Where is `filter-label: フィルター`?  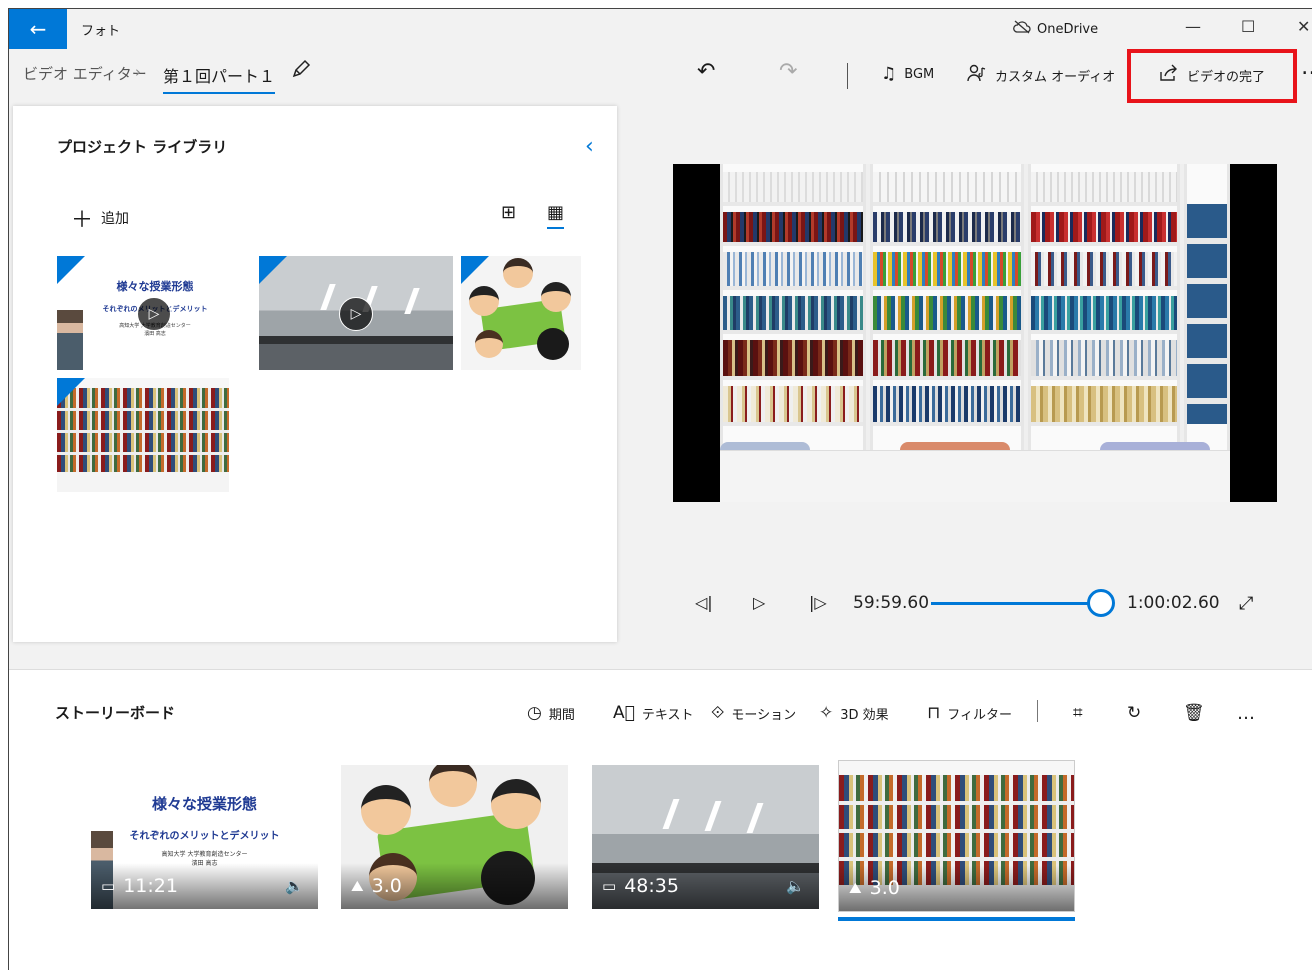 filter-label: フィルター is located at coordinates (980, 715).